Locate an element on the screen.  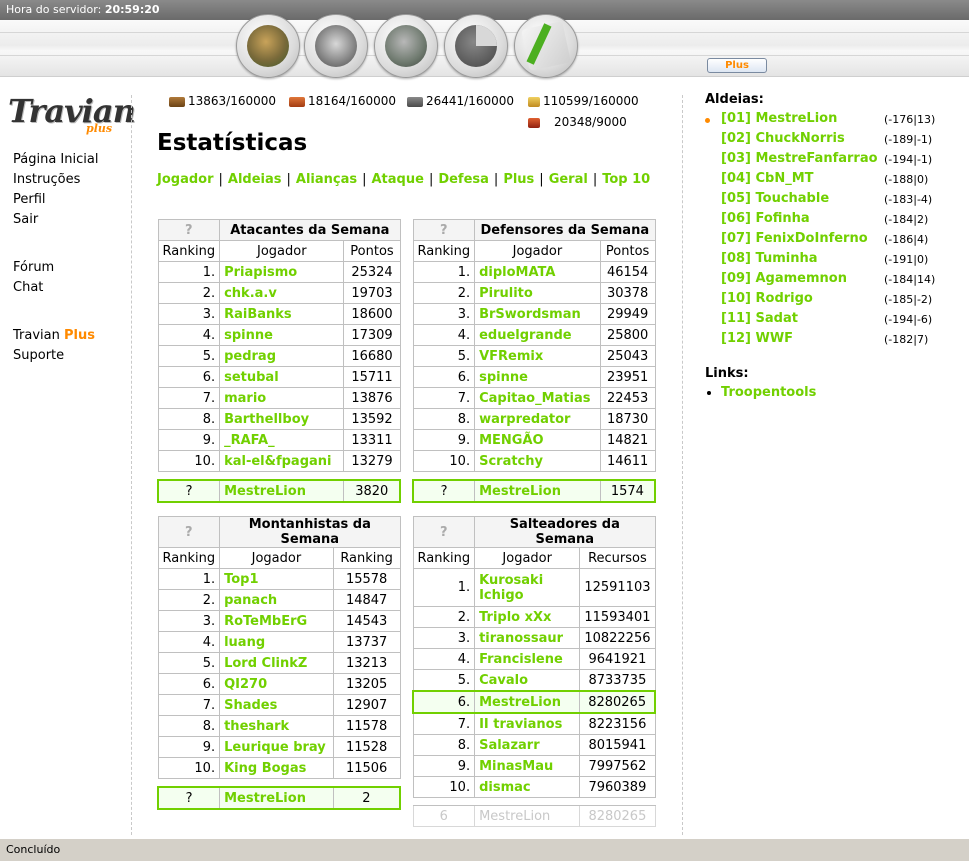
statistics-icon is located at coordinates (476, 46).